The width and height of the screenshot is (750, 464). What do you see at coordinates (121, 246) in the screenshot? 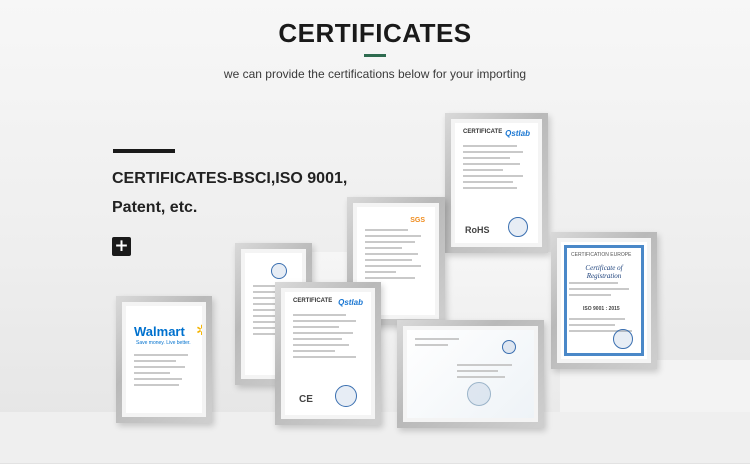
I see `plus-icon: +` at bounding box center [121, 246].